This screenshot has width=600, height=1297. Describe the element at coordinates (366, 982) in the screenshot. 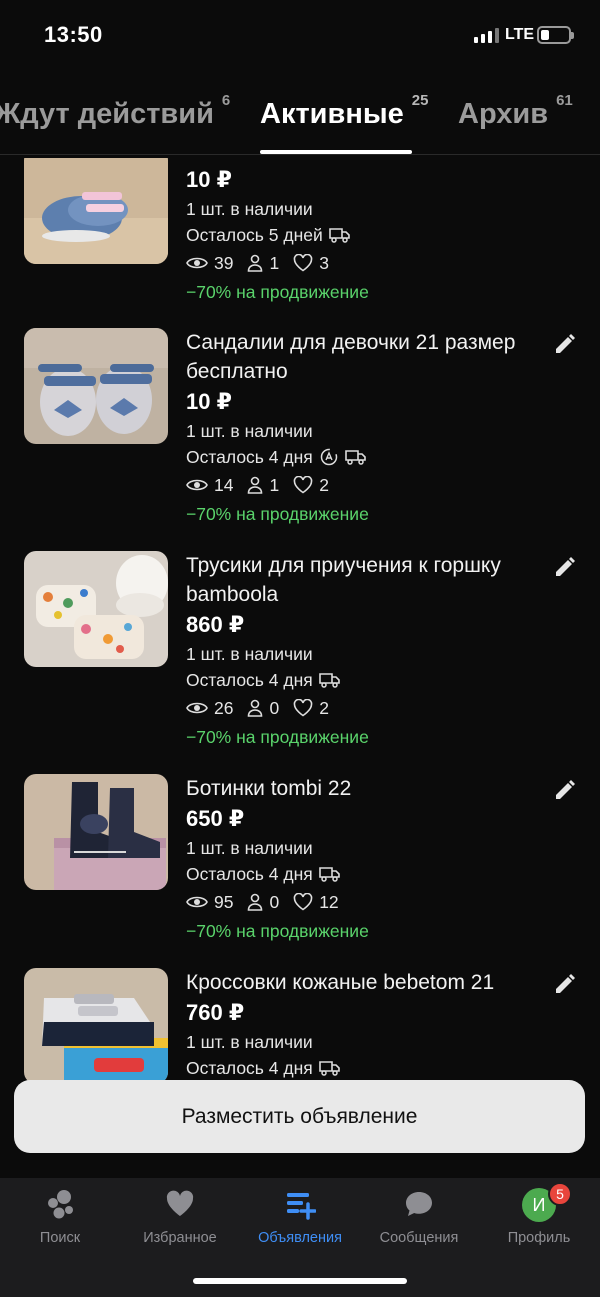

I see `item-title: Кроссовки кожаные bebetom 21` at that location.